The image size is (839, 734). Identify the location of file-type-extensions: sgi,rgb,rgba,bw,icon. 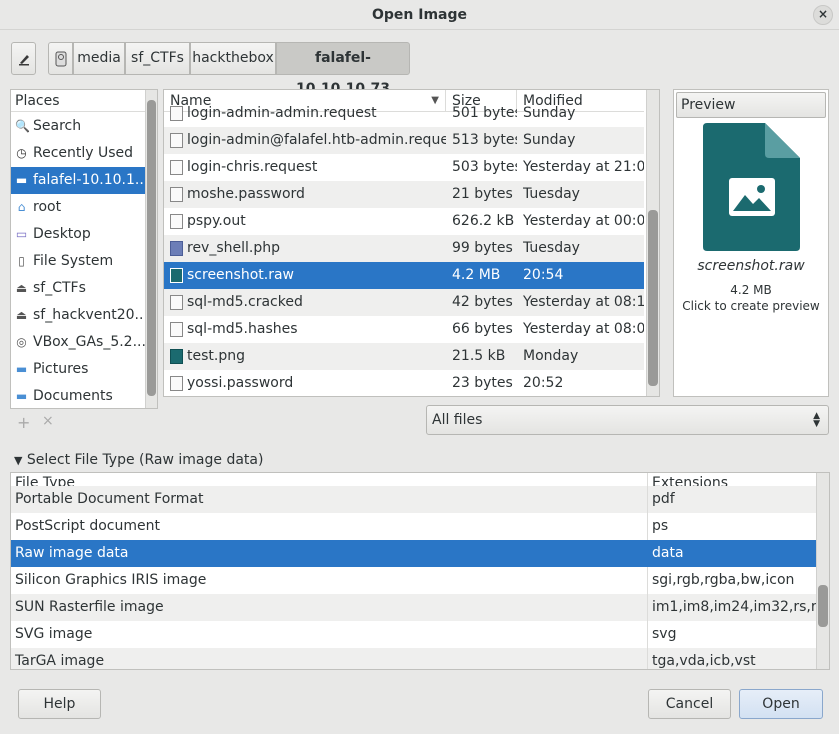
(723, 580).